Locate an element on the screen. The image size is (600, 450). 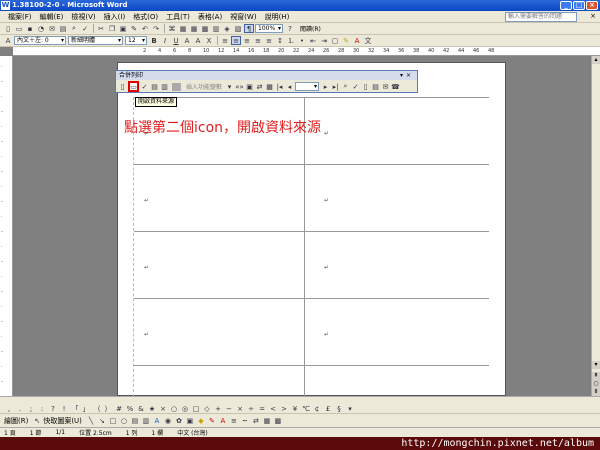
section-icon: § is located at coordinates (339, 408).